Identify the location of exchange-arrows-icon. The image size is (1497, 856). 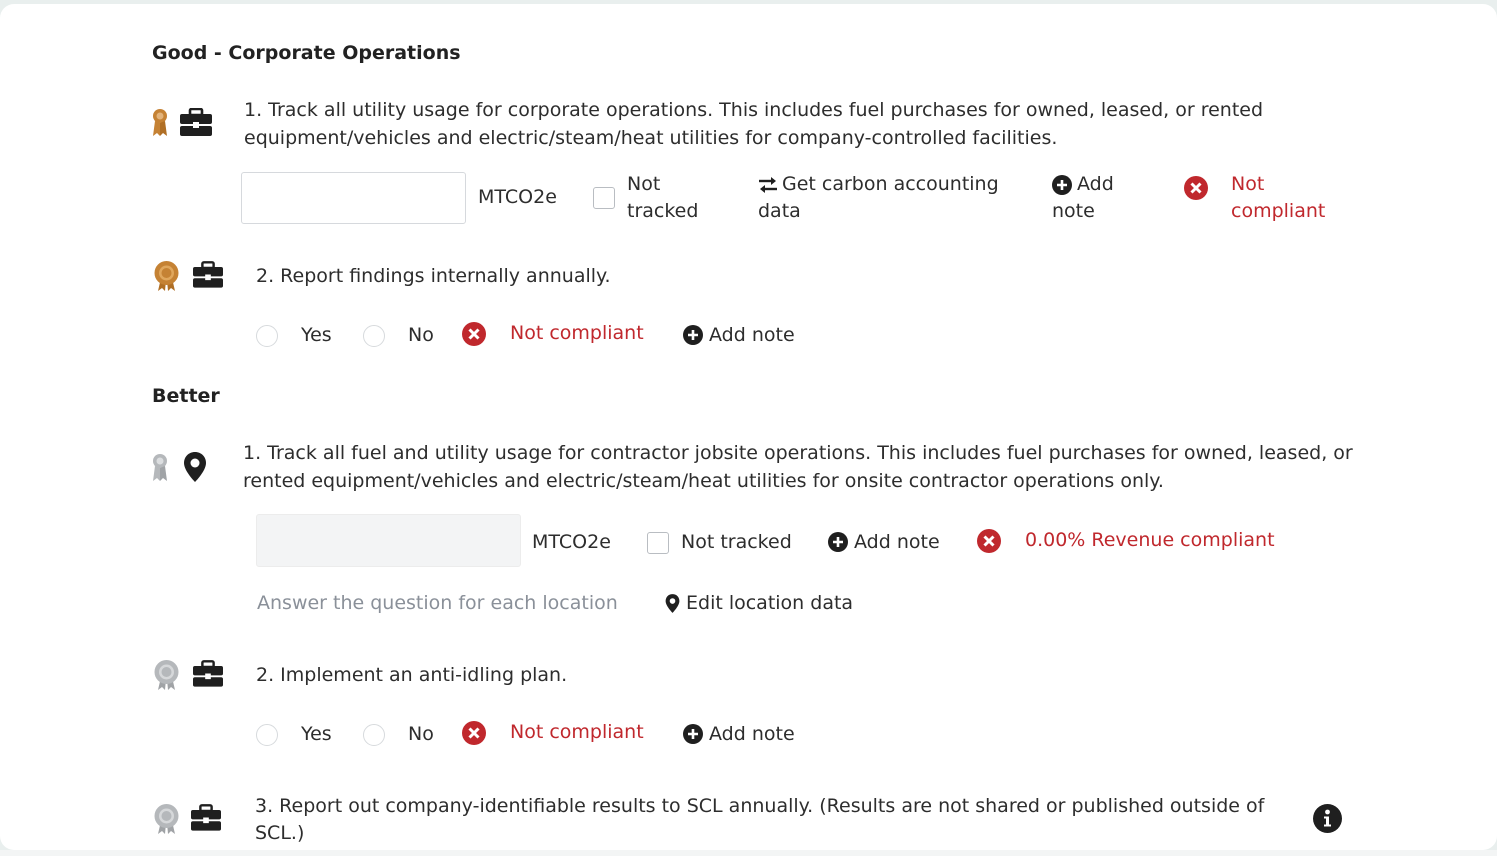
(768, 184).